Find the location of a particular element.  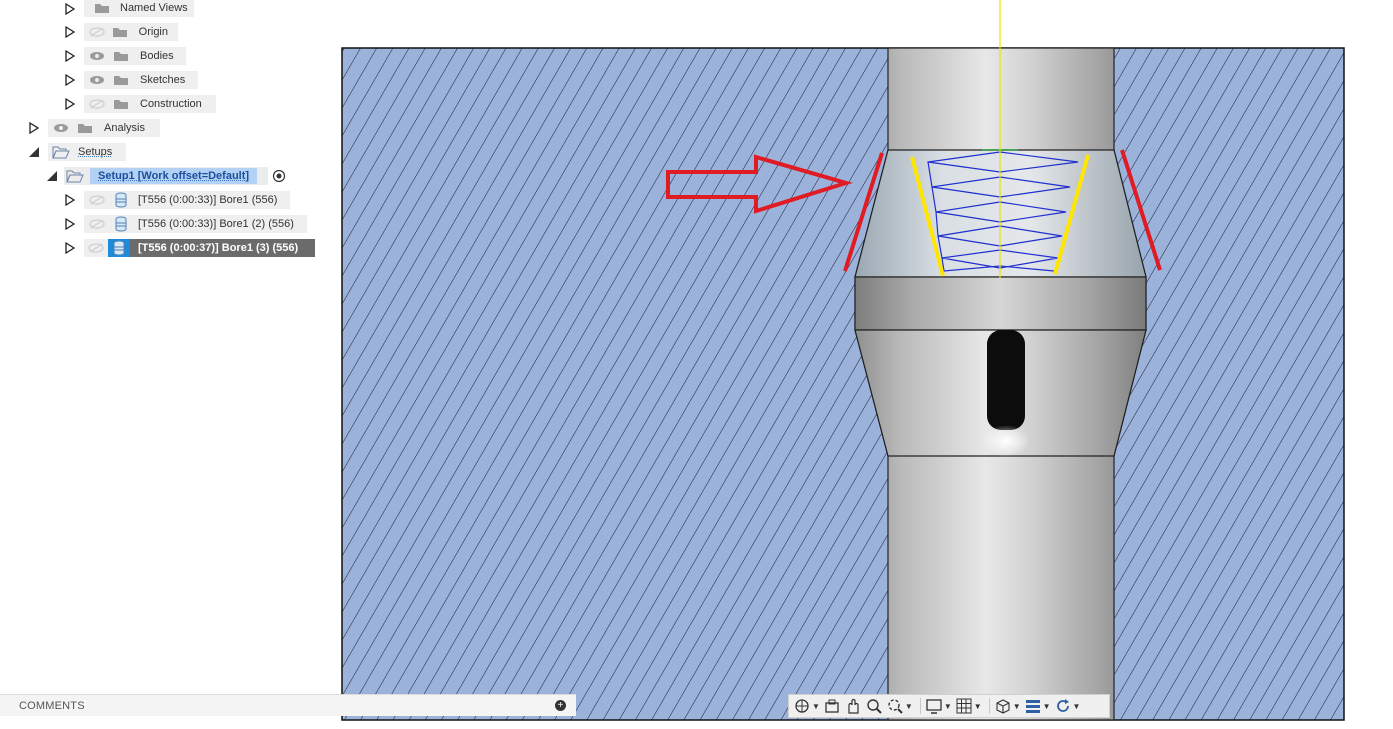

section-icon: ▼ is located at coordinates (1037, 706).